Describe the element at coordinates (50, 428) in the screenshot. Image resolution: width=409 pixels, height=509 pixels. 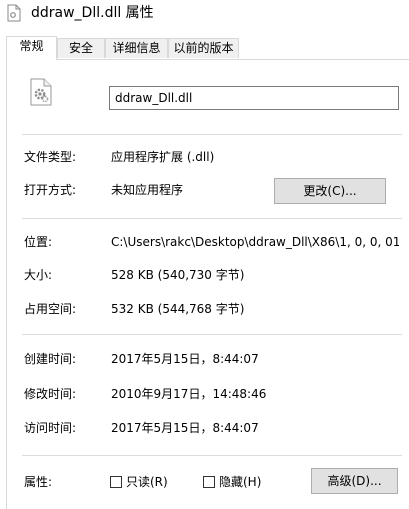
I see `accessed-label: 访问时间:` at that location.